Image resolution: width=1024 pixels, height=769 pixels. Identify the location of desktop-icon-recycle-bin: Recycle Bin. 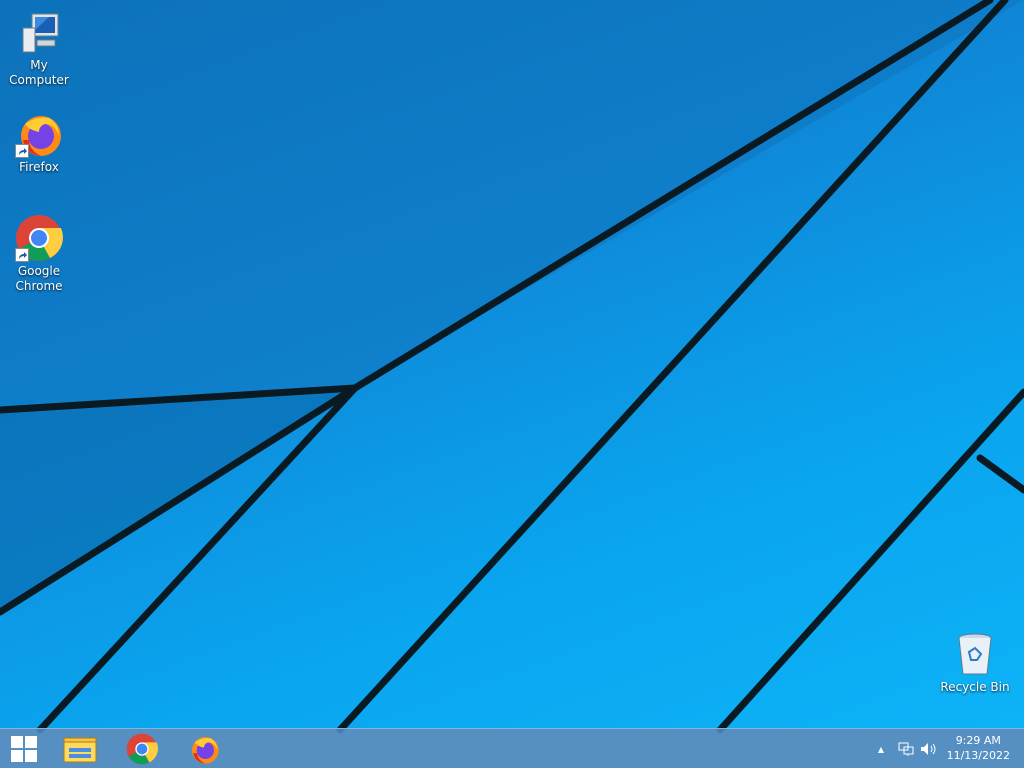
(975, 662).